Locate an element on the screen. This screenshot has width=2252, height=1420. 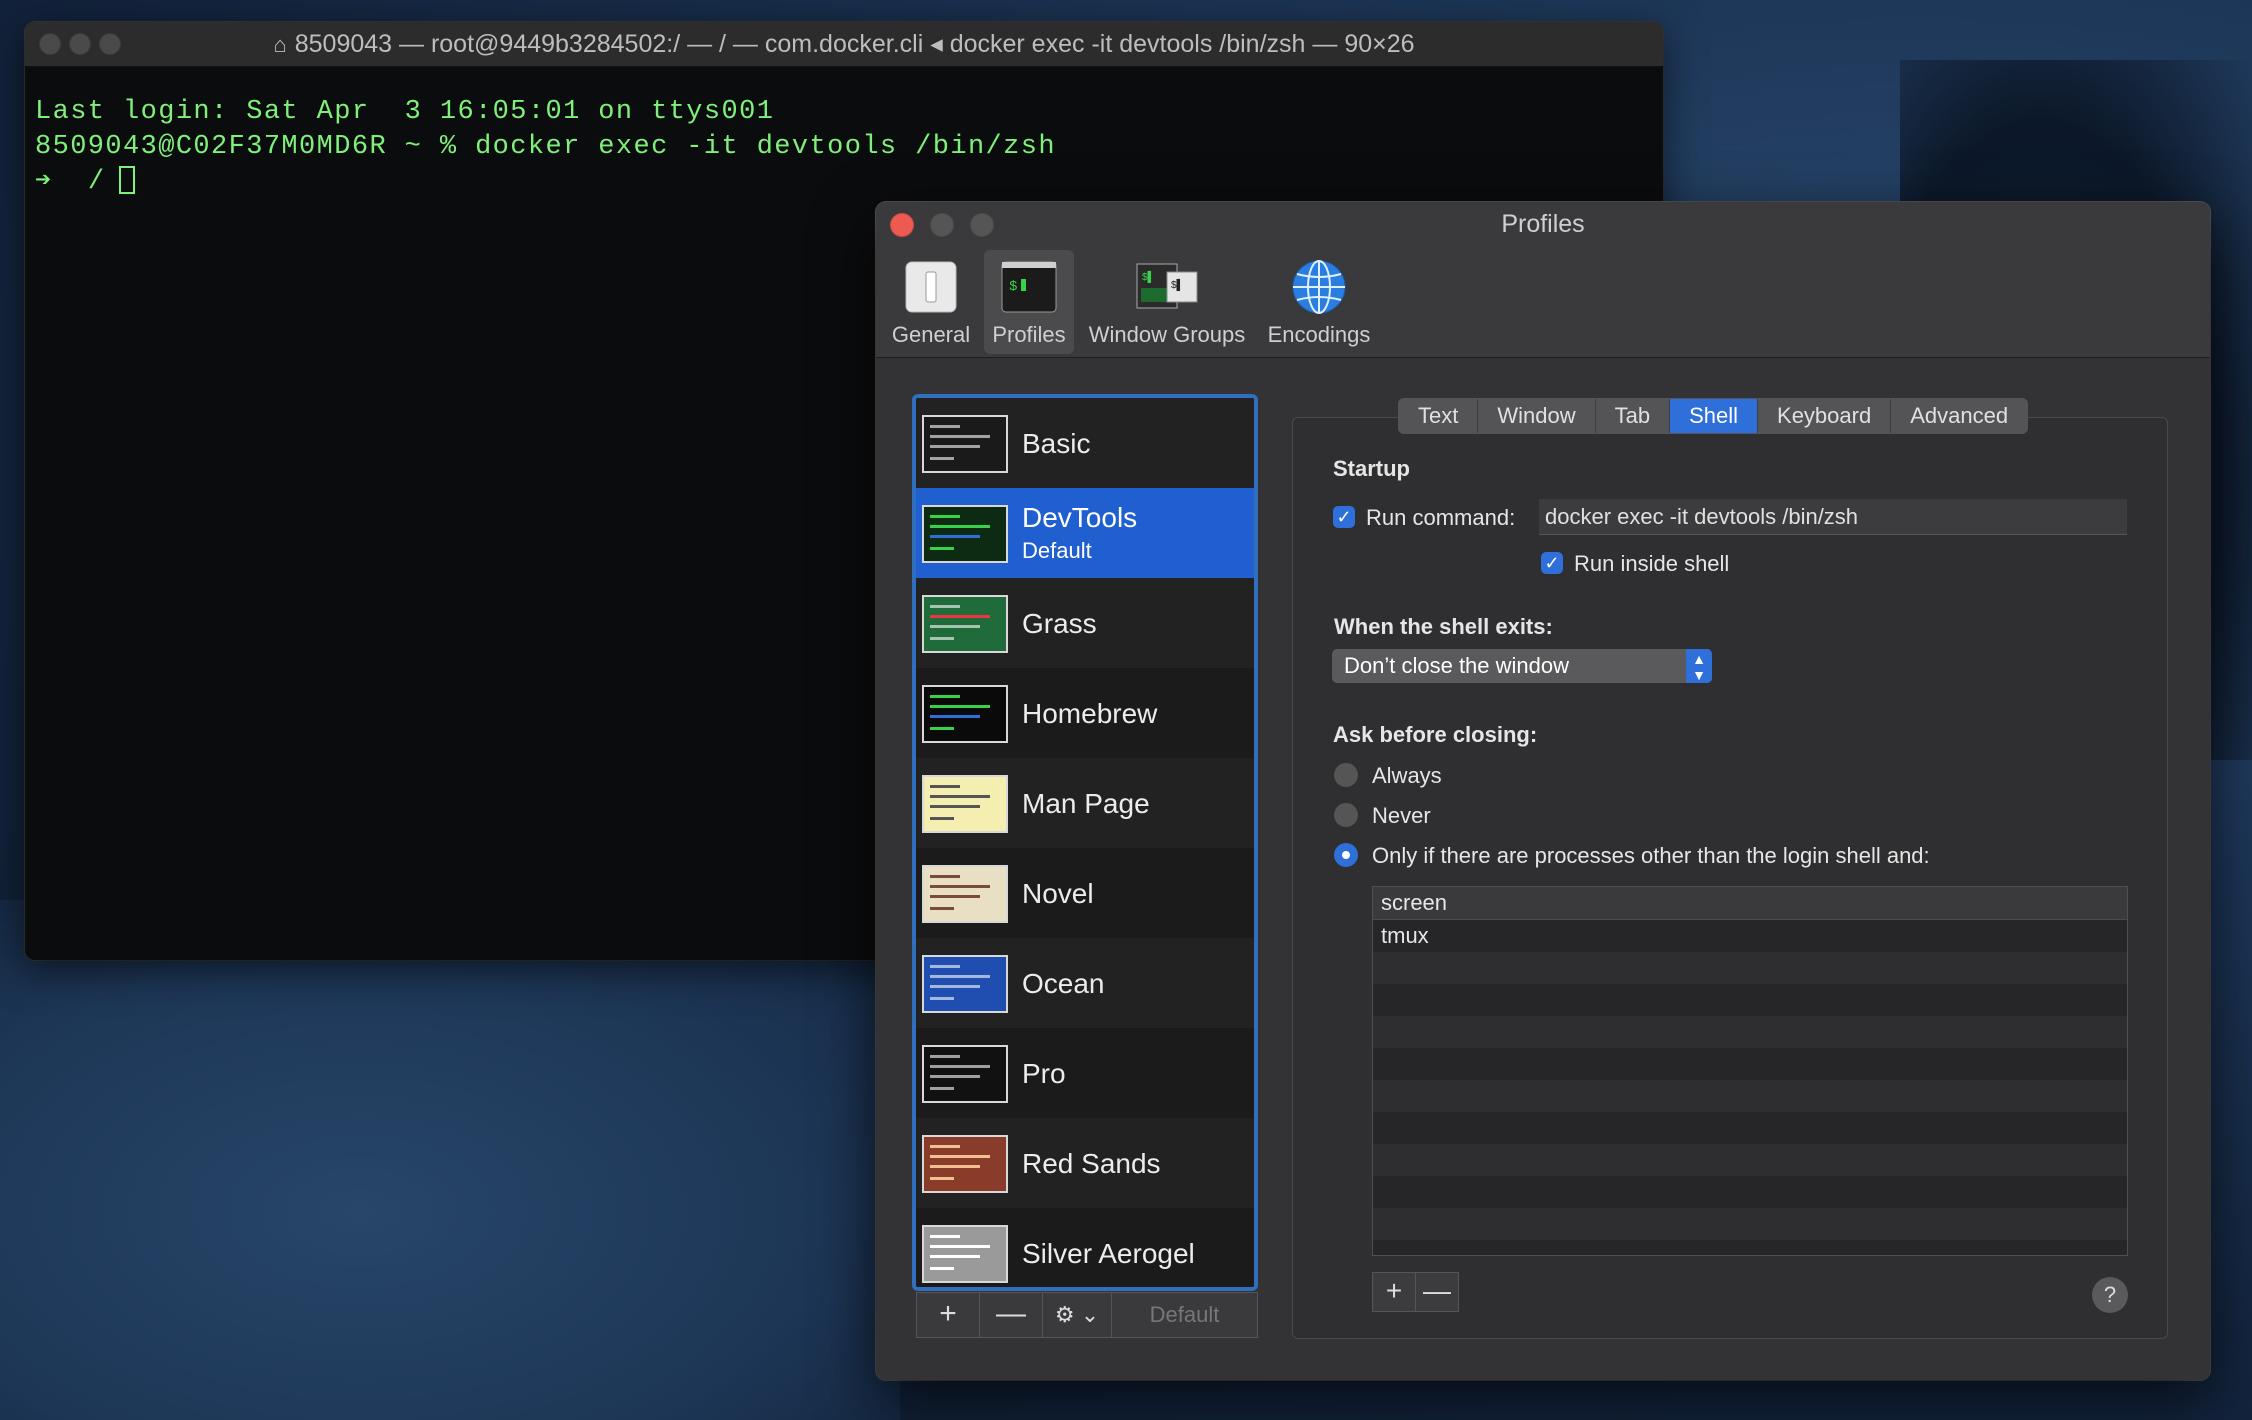
profile-name: Pro is located at coordinates (1044, 1073).